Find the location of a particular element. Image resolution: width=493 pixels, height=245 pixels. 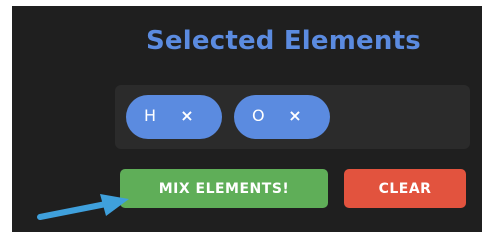

chip-label: H is located at coordinates (150, 115).